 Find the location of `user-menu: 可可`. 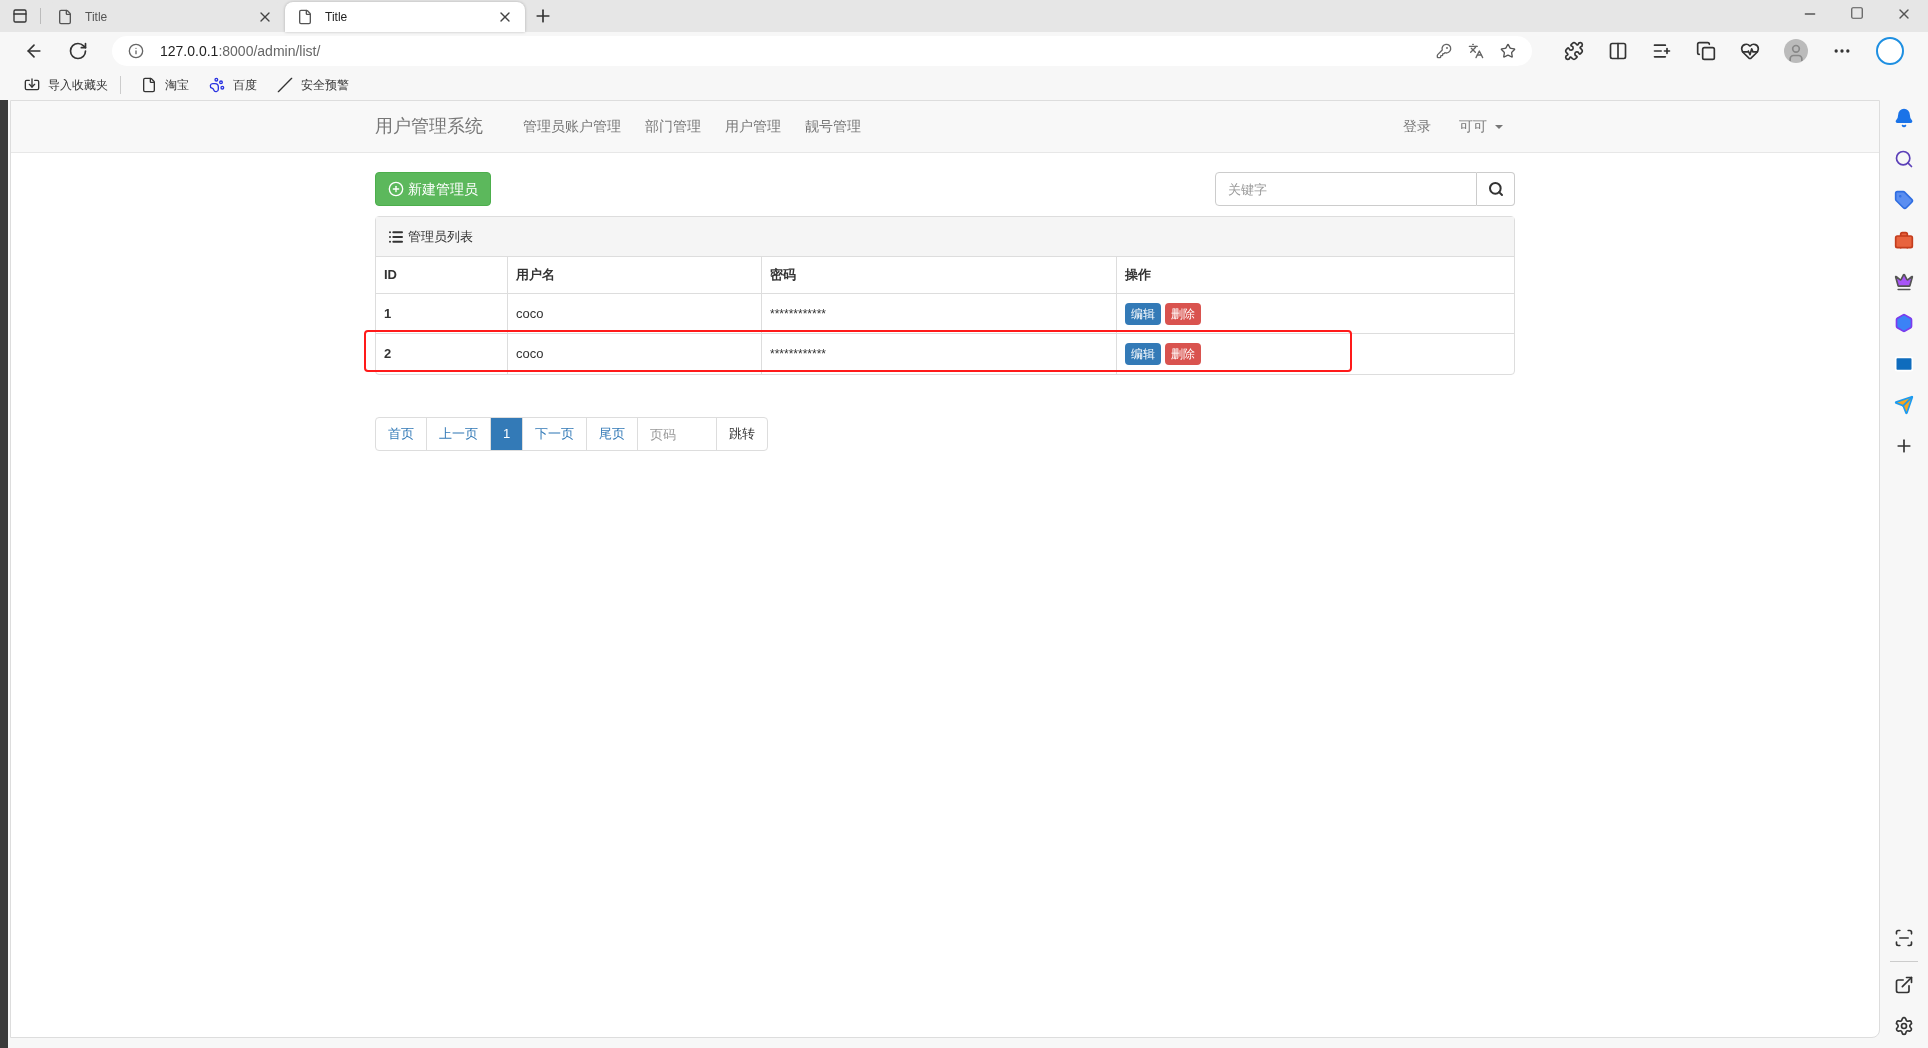

user-menu: 可可 is located at coordinates (1481, 126).